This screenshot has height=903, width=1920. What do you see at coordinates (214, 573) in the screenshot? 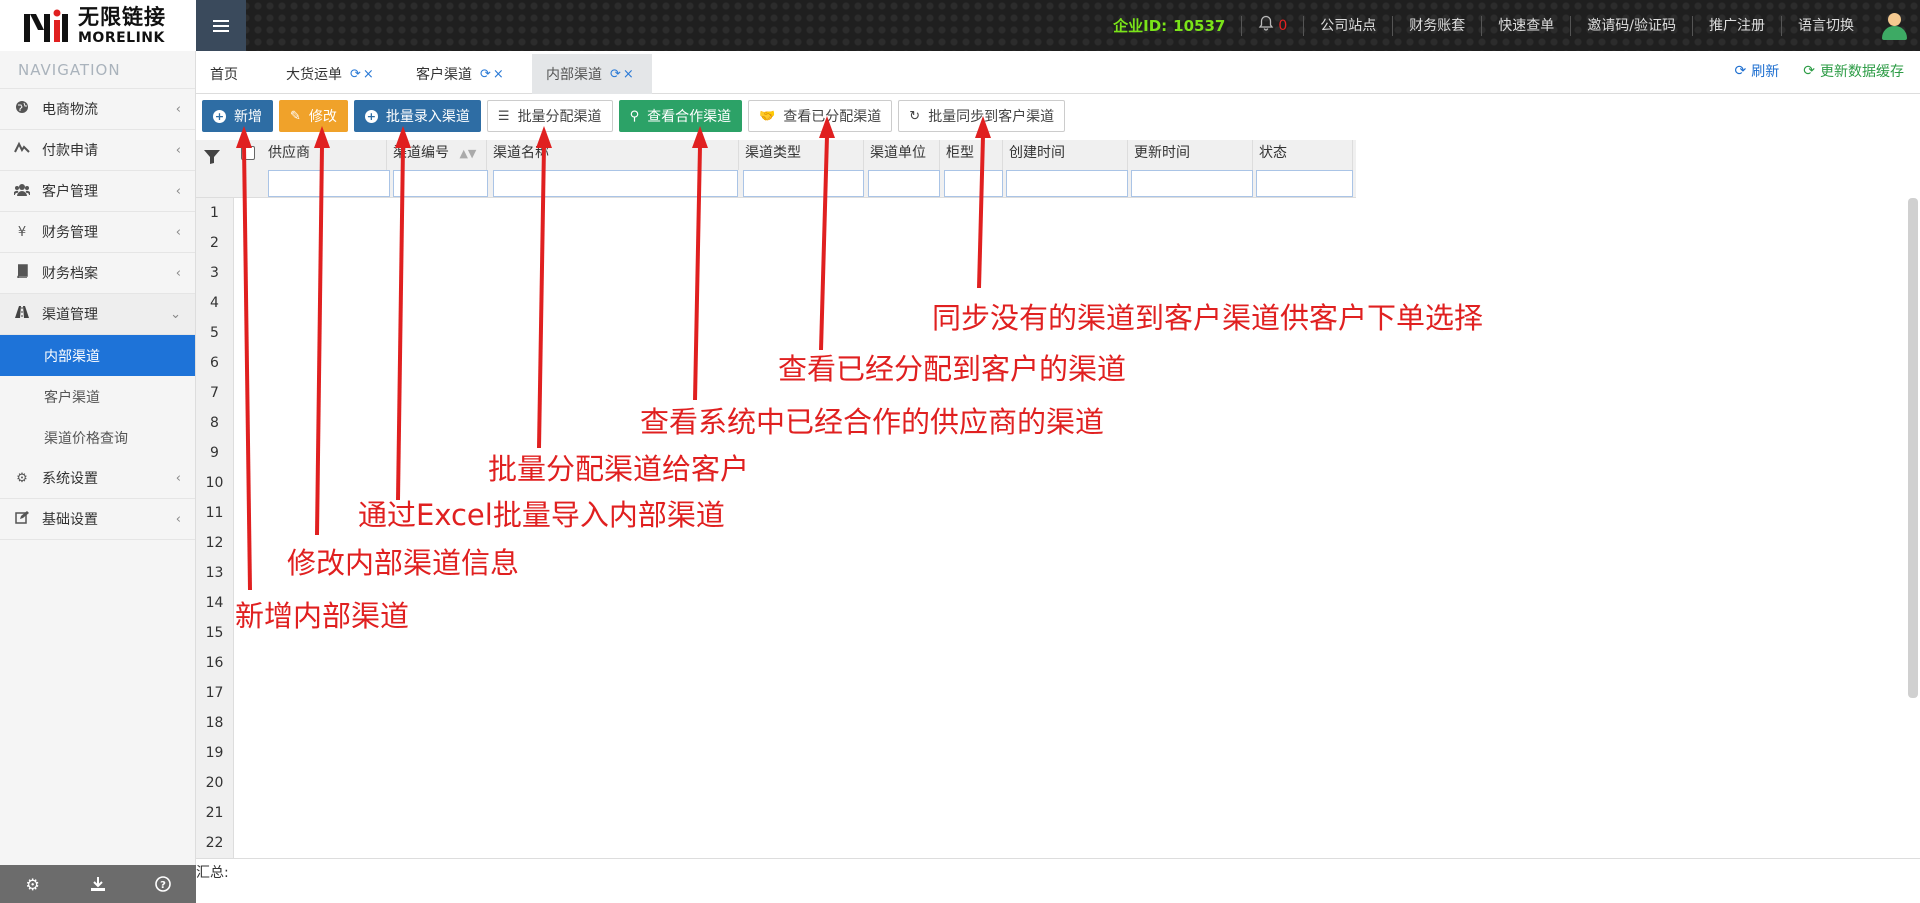
I see `row-number: 13` at bounding box center [214, 573].